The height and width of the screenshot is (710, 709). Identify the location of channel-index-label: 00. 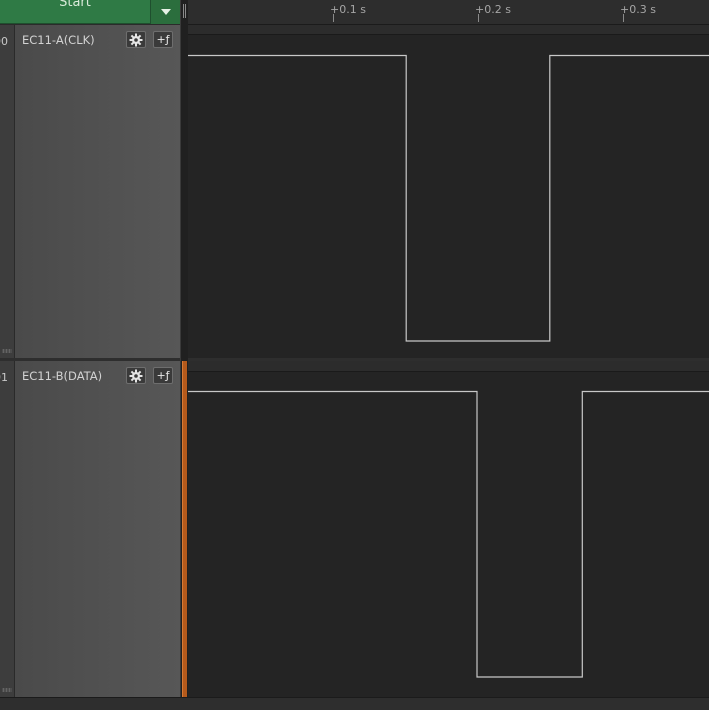
(4, 41).